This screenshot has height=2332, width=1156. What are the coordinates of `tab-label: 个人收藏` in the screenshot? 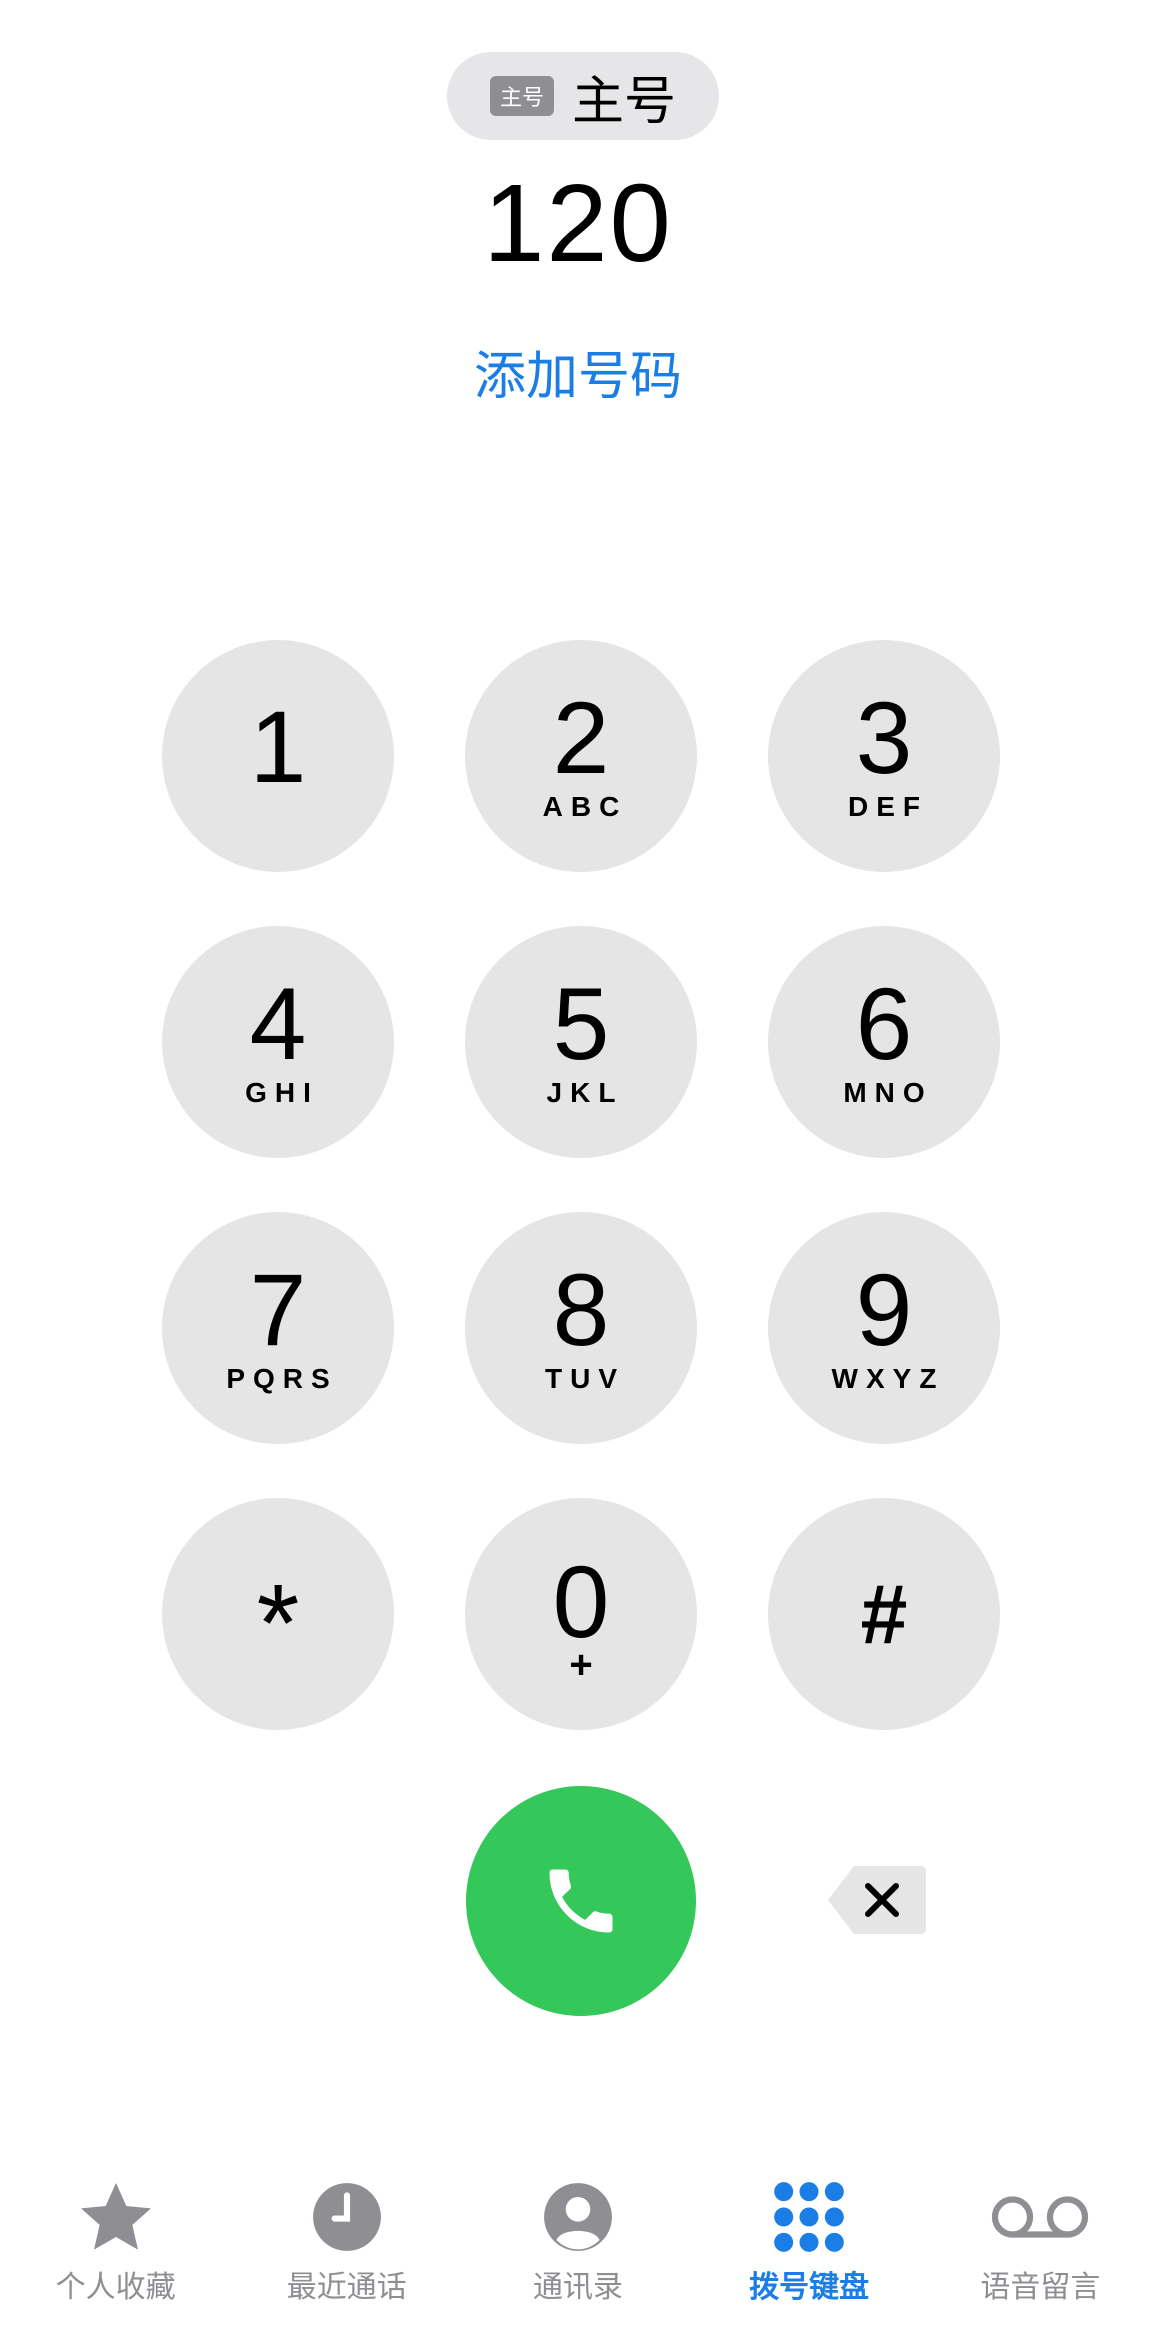 It's located at (115, 2287).